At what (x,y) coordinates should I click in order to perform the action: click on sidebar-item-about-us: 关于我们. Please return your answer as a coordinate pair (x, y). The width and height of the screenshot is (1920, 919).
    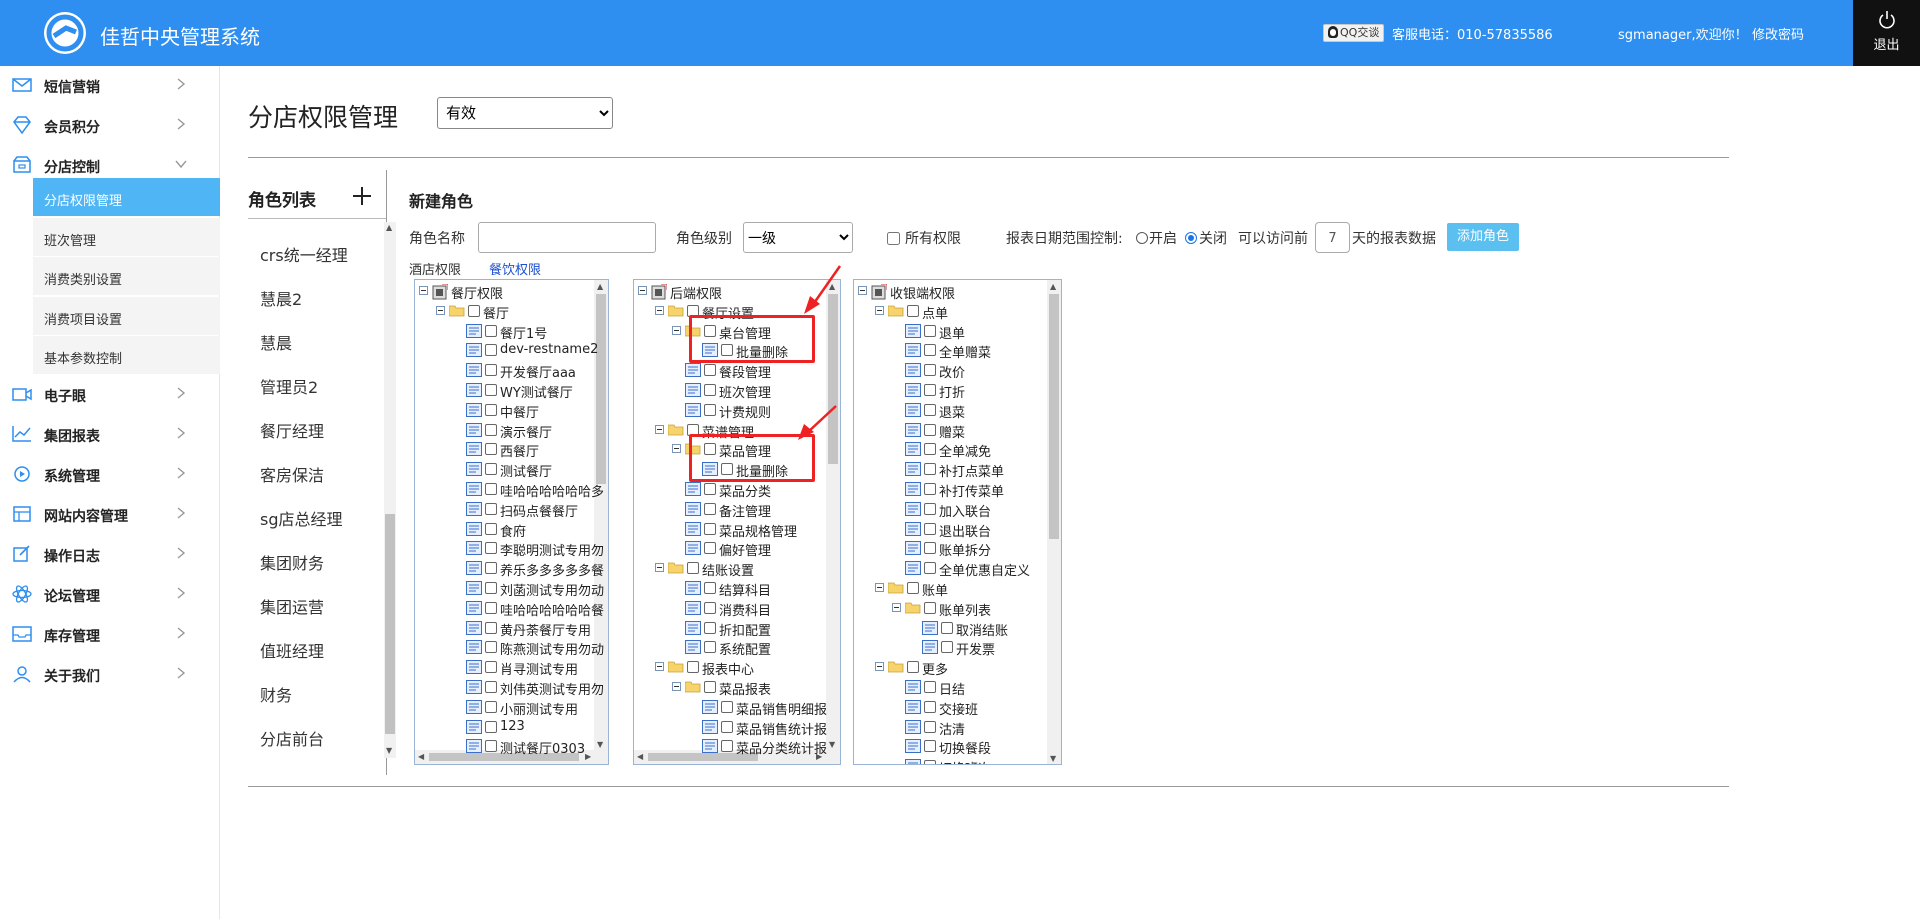
    Looking at the image, I should click on (110, 674).